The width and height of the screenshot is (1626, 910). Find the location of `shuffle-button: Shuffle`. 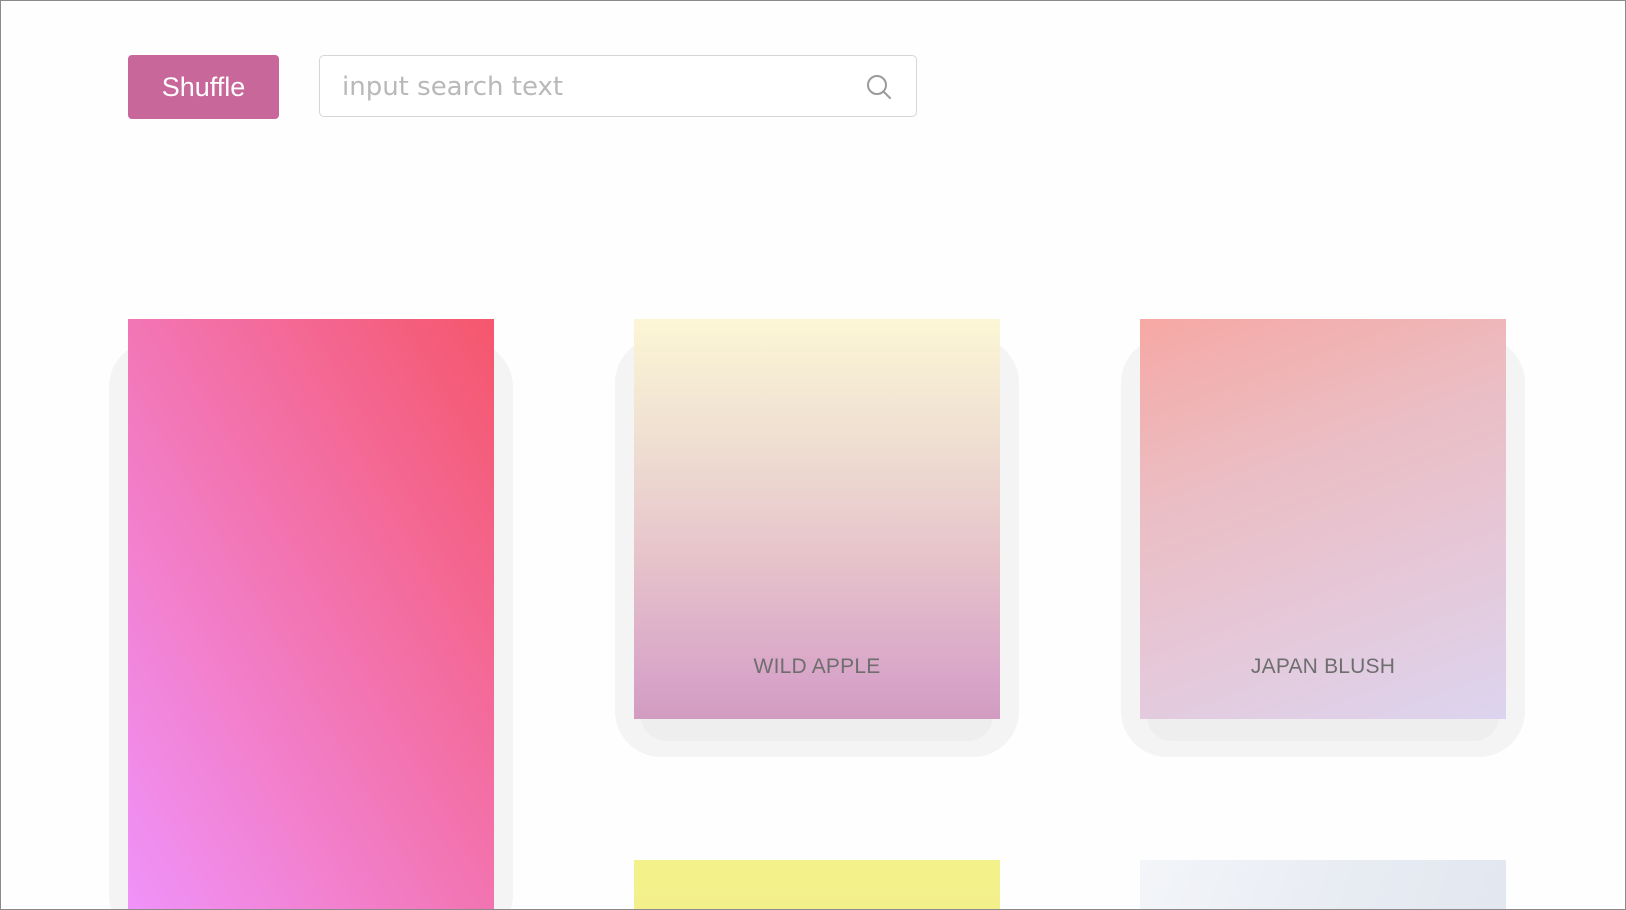

shuffle-button: Shuffle is located at coordinates (203, 87).